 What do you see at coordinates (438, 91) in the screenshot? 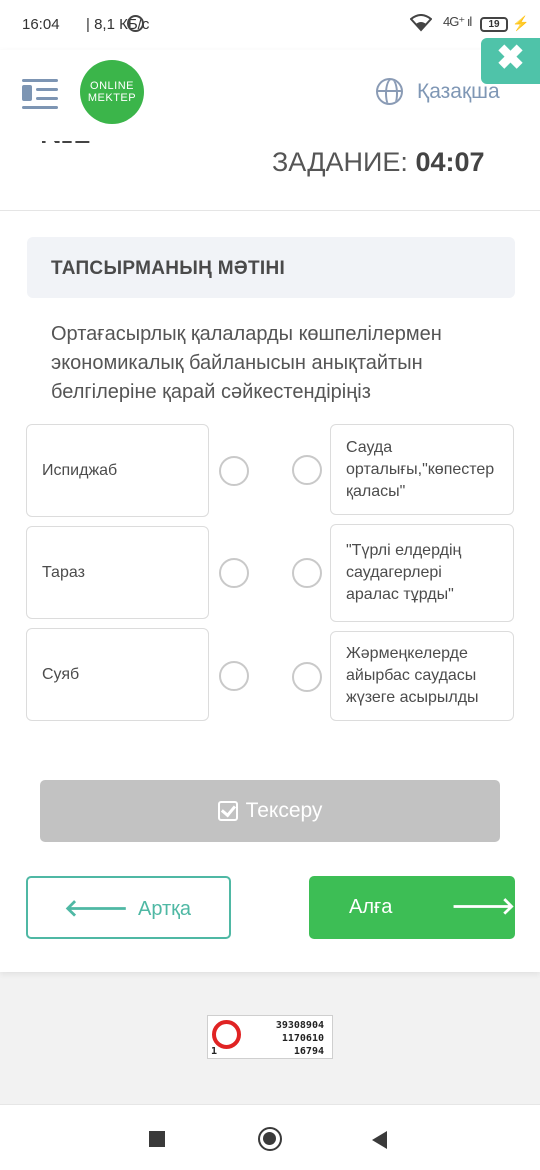
I see `language-selector: Қазақша` at bounding box center [438, 91].